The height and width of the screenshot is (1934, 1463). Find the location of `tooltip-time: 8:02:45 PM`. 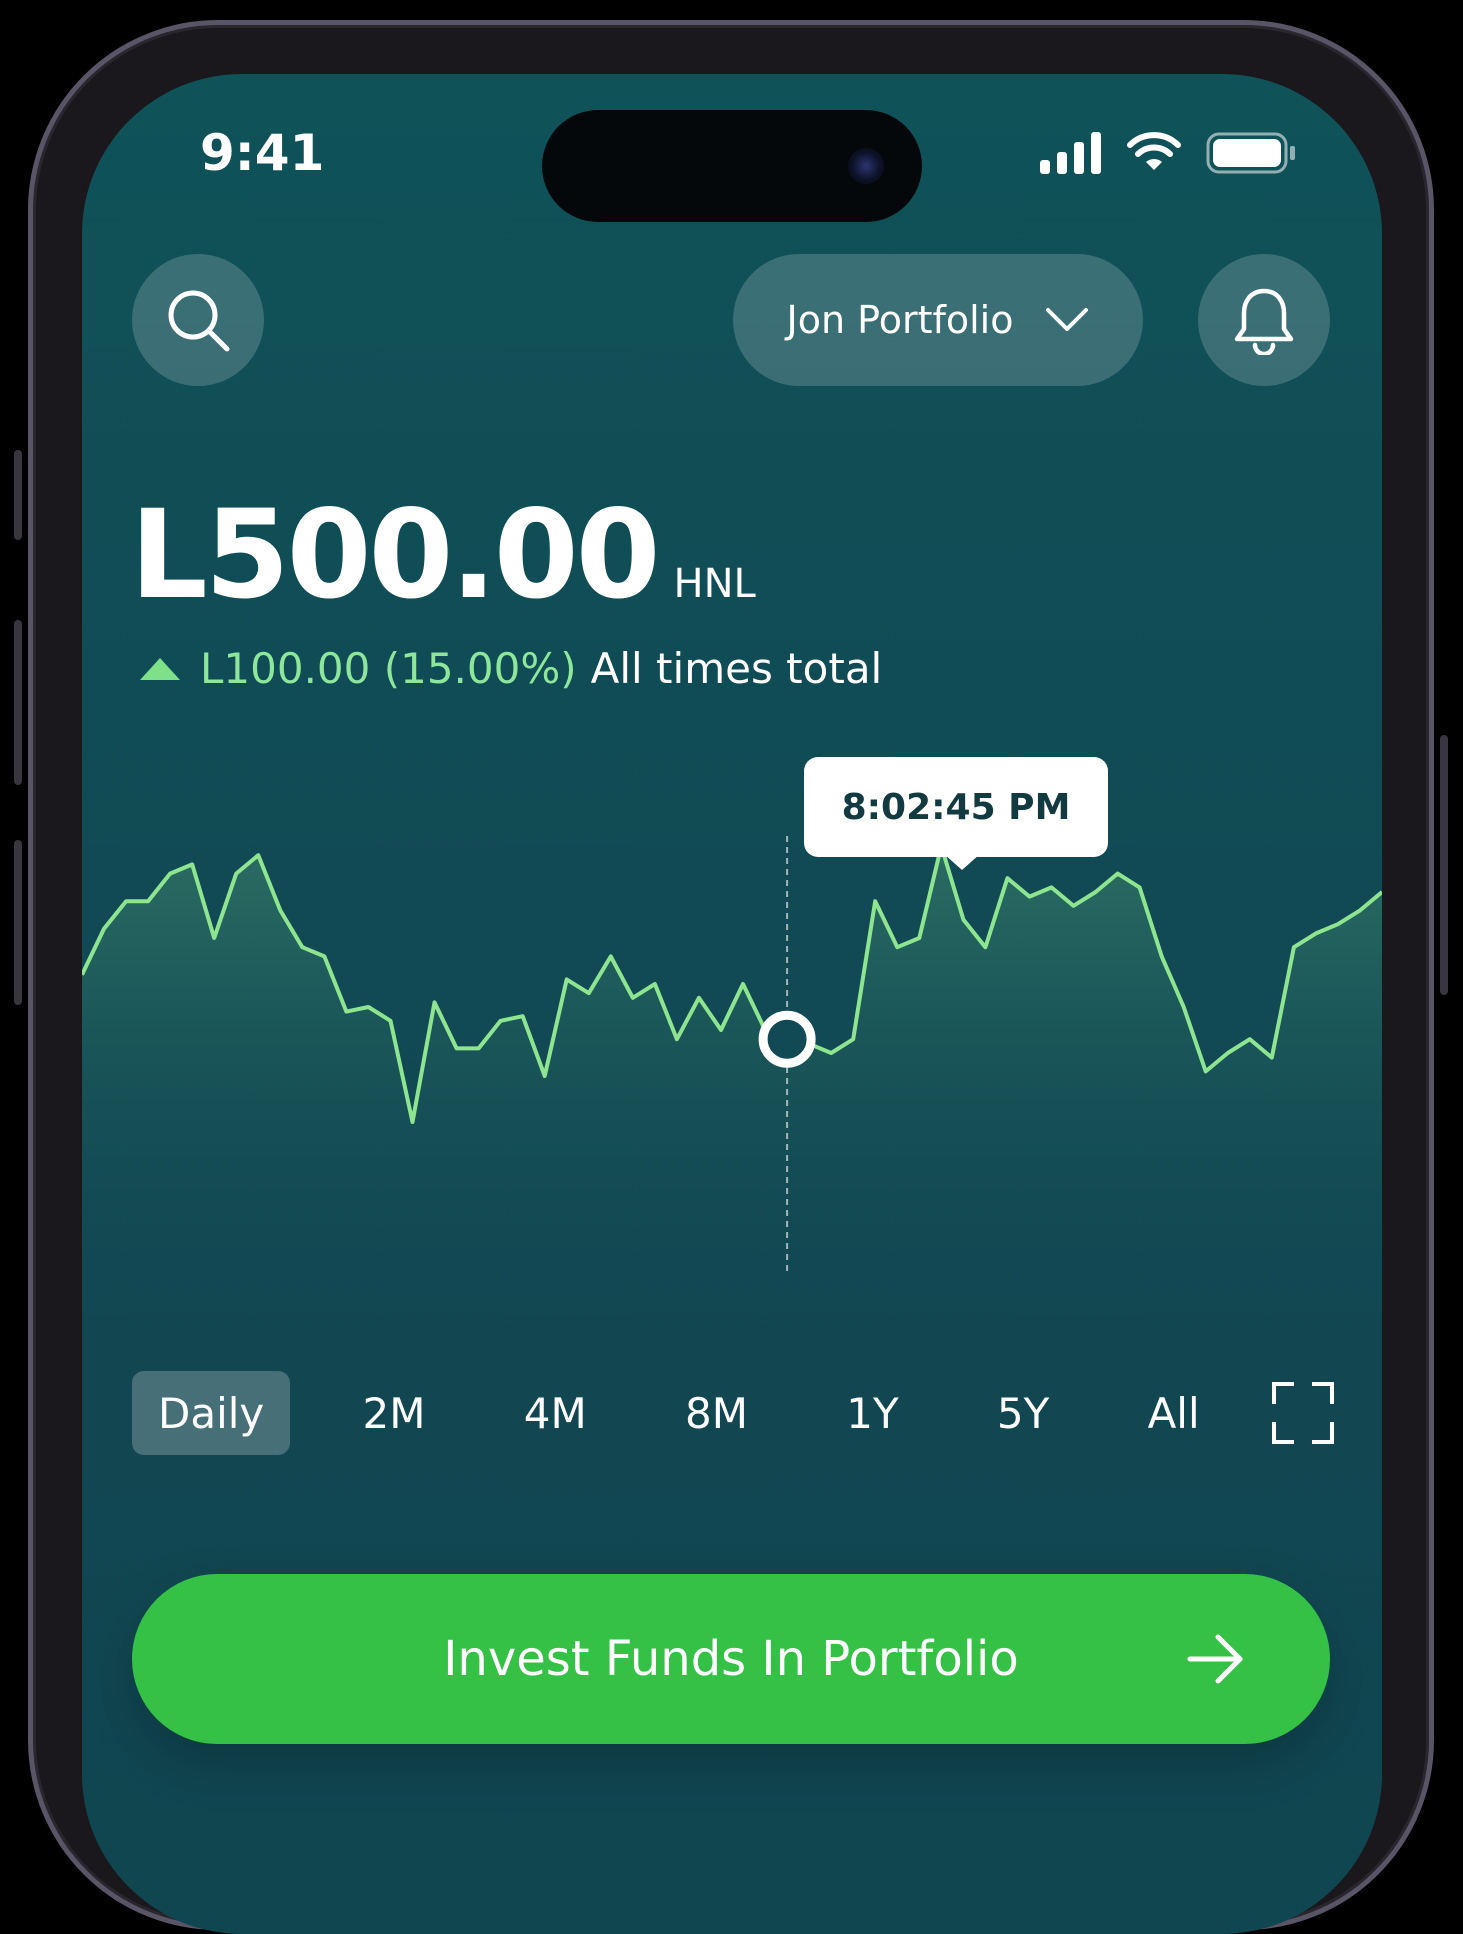

tooltip-time: 8:02:45 PM is located at coordinates (956, 807).